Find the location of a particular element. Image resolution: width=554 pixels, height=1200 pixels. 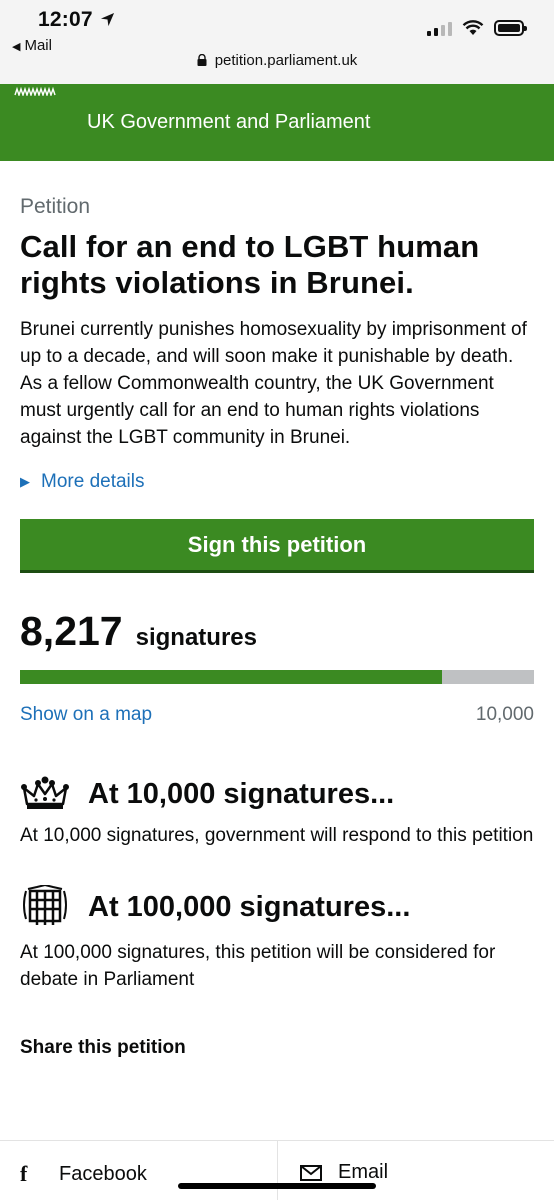

share-facebook-button: f Facebook is located at coordinates (83, 1174).